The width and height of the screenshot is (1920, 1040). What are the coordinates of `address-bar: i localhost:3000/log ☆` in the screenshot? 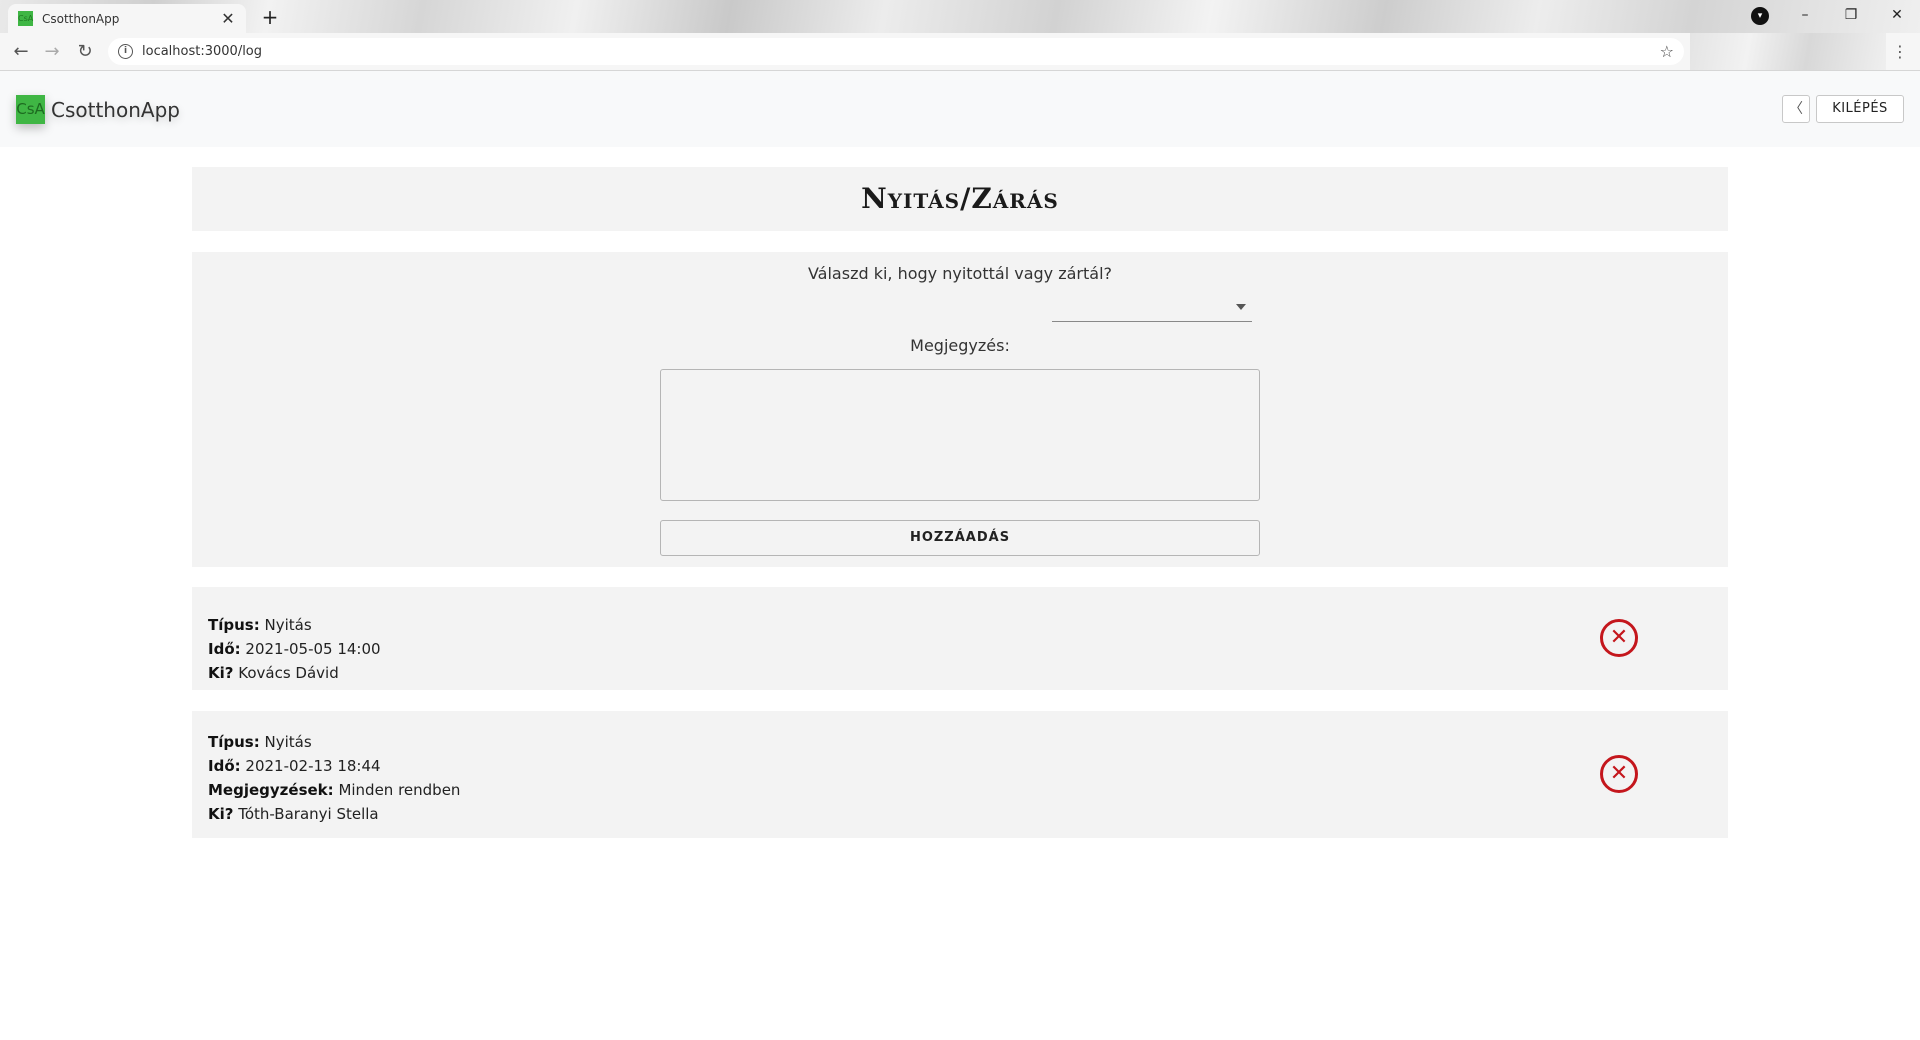 It's located at (896, 51).